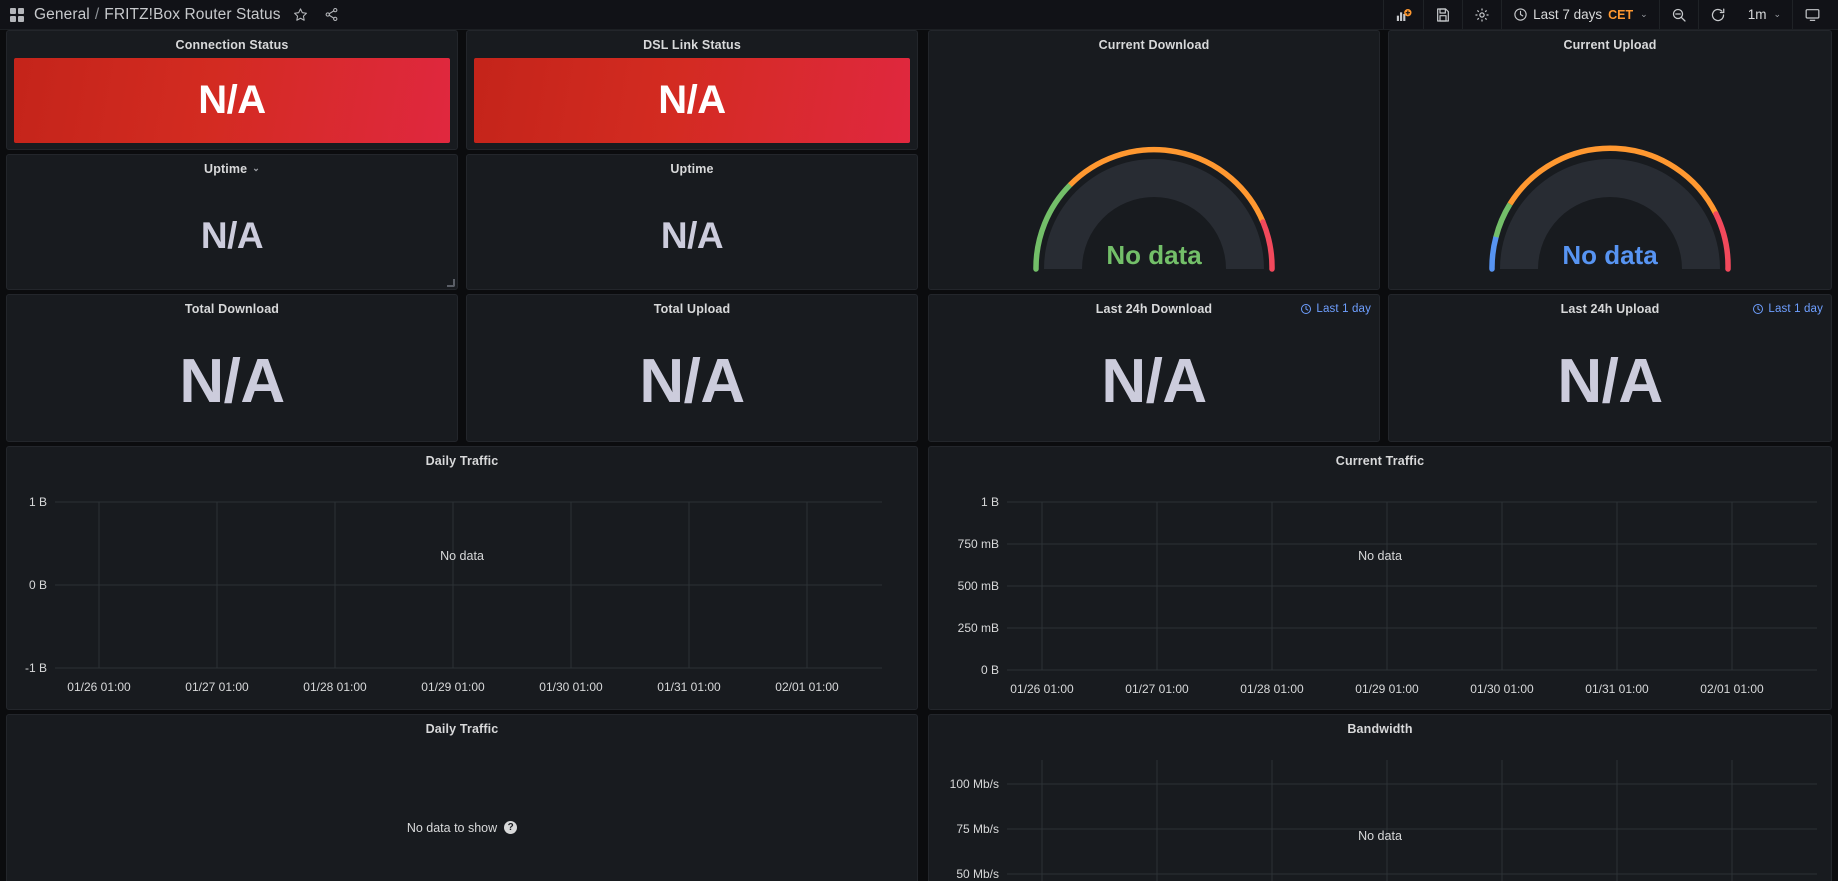 Image resolution: width=1838 pixels, height=881 pixels. I want to click on panel-last24h-download: Last 24h Download Last 1 day N/A, so click(1154, 368).